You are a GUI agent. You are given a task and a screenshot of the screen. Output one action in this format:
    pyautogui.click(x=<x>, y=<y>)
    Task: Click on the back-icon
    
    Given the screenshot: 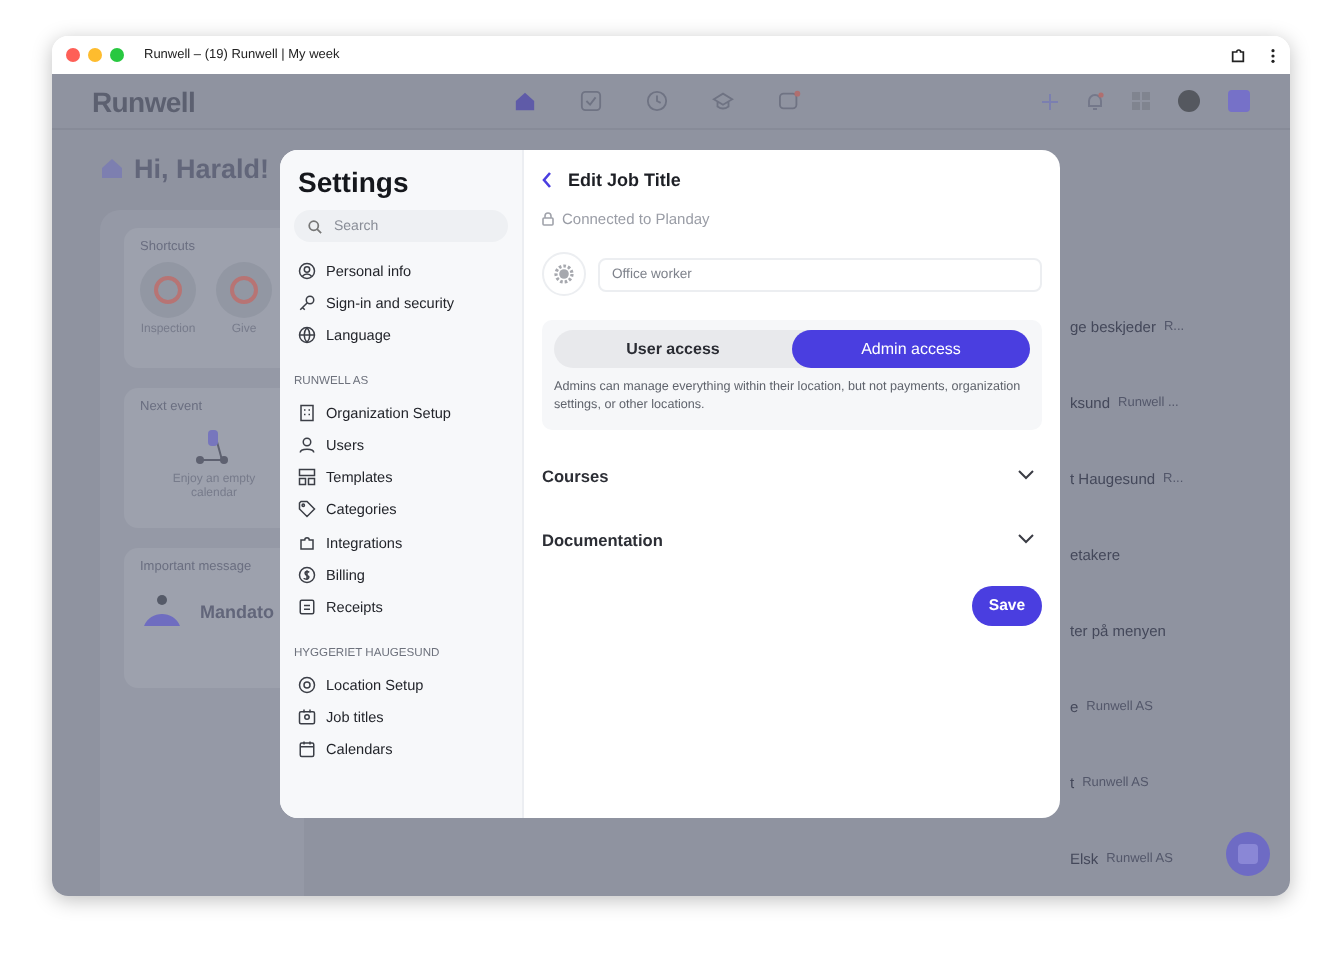 What is the action you would take?
    pyautogui.click(x=547, y=180)
    